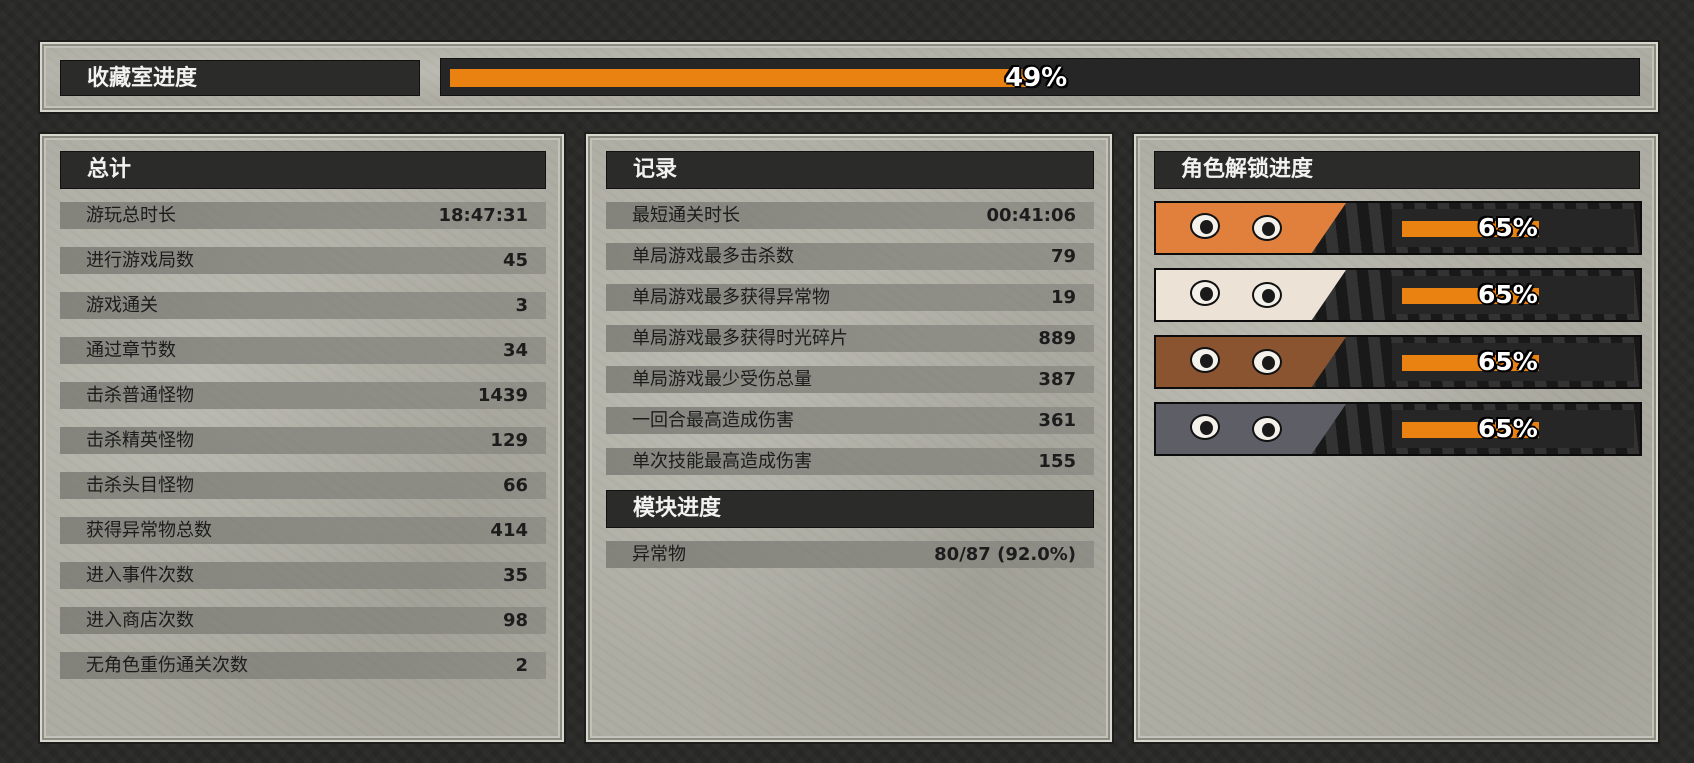 The height and width of the screenshot is (763, 1694). I want to click on records-row: 单局游戏最多击杀数 79, so click(850, 256).